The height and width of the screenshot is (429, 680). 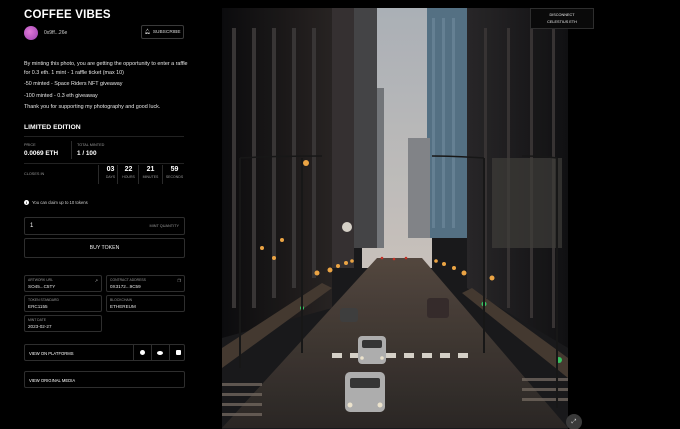 I want to click on view-on-platforms-label: VIEW ON PLATFORMS, so click(x=51, y=353).